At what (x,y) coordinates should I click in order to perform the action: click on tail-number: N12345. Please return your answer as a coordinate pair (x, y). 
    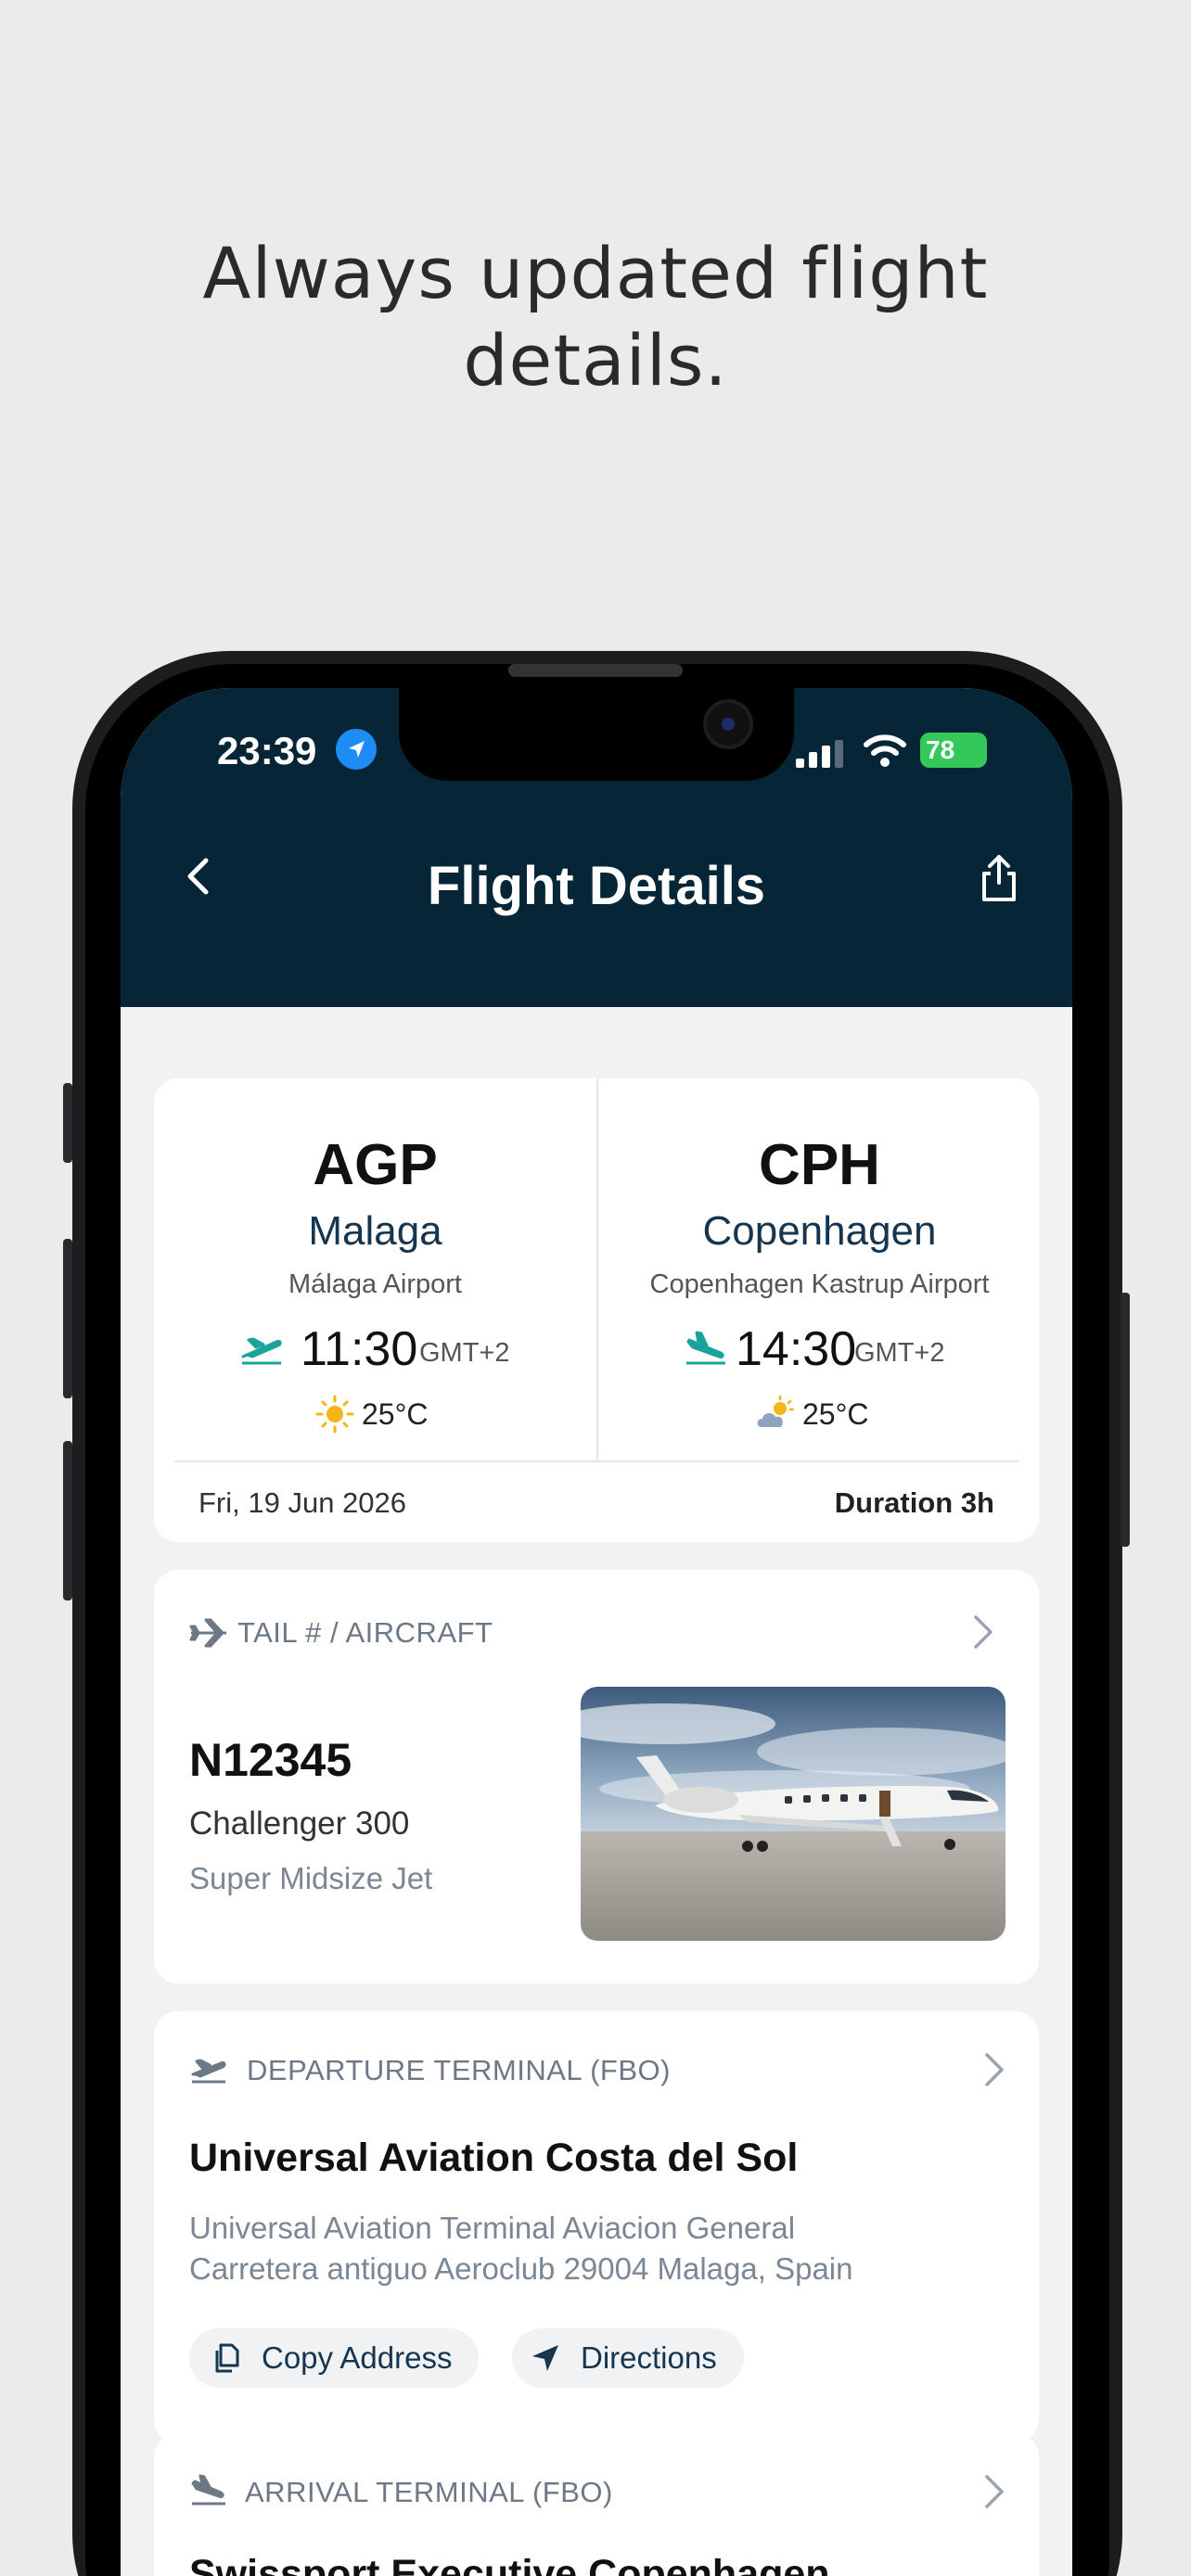
    Looking at the image, I should click on (270, 1760).